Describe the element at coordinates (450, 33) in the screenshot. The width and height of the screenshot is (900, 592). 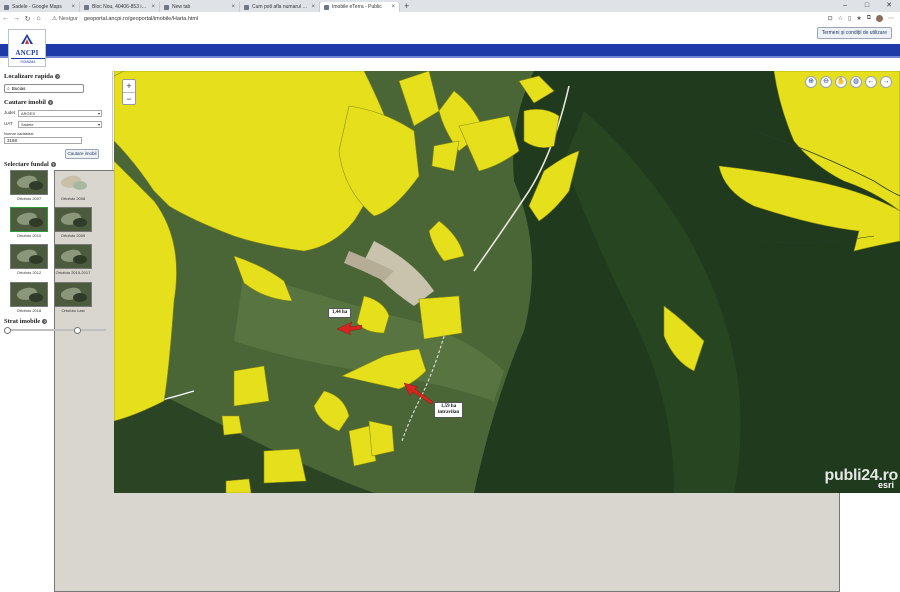
I see `site-header` at that location.